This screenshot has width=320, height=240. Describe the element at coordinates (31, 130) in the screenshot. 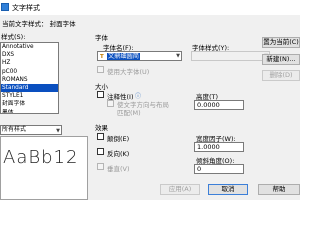

I see `style-filter-select: 所有样式 ▼` at that location.